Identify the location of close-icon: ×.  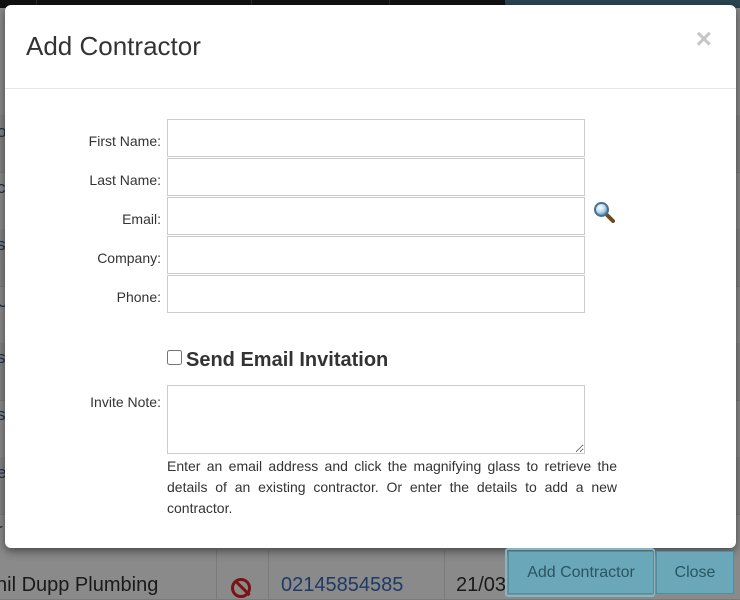
(704, 39).